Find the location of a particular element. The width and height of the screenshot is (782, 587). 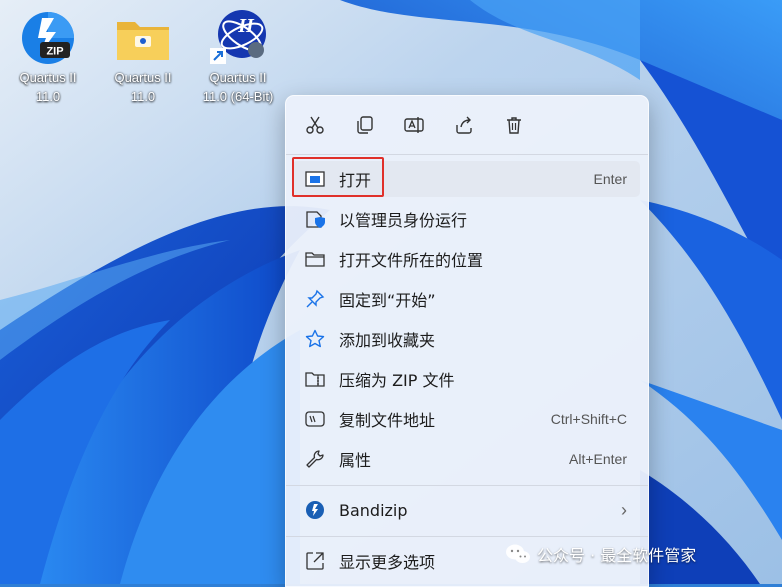

admin-shield-icon is located at coordinates (315, 219).